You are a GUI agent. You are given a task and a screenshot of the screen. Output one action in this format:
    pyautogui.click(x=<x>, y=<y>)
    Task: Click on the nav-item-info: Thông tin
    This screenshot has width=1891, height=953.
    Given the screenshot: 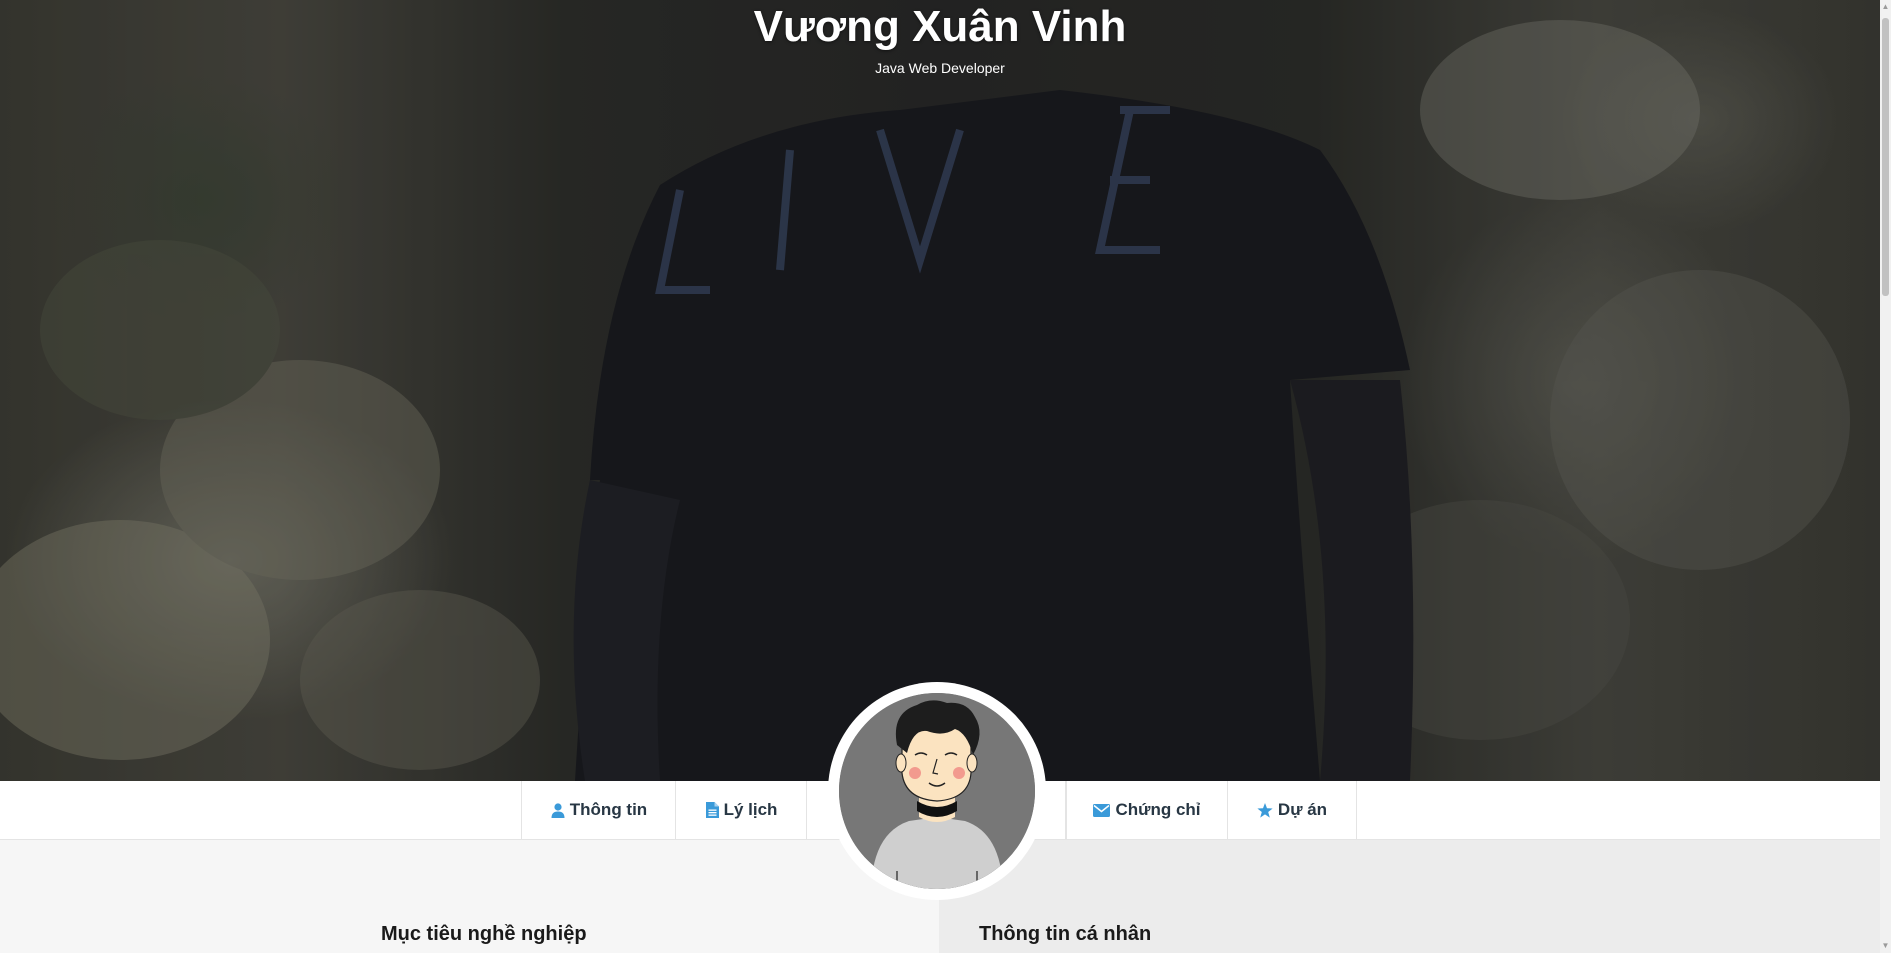 What is the action you would take?
    pyautogui.click(x=598, y=810)
    